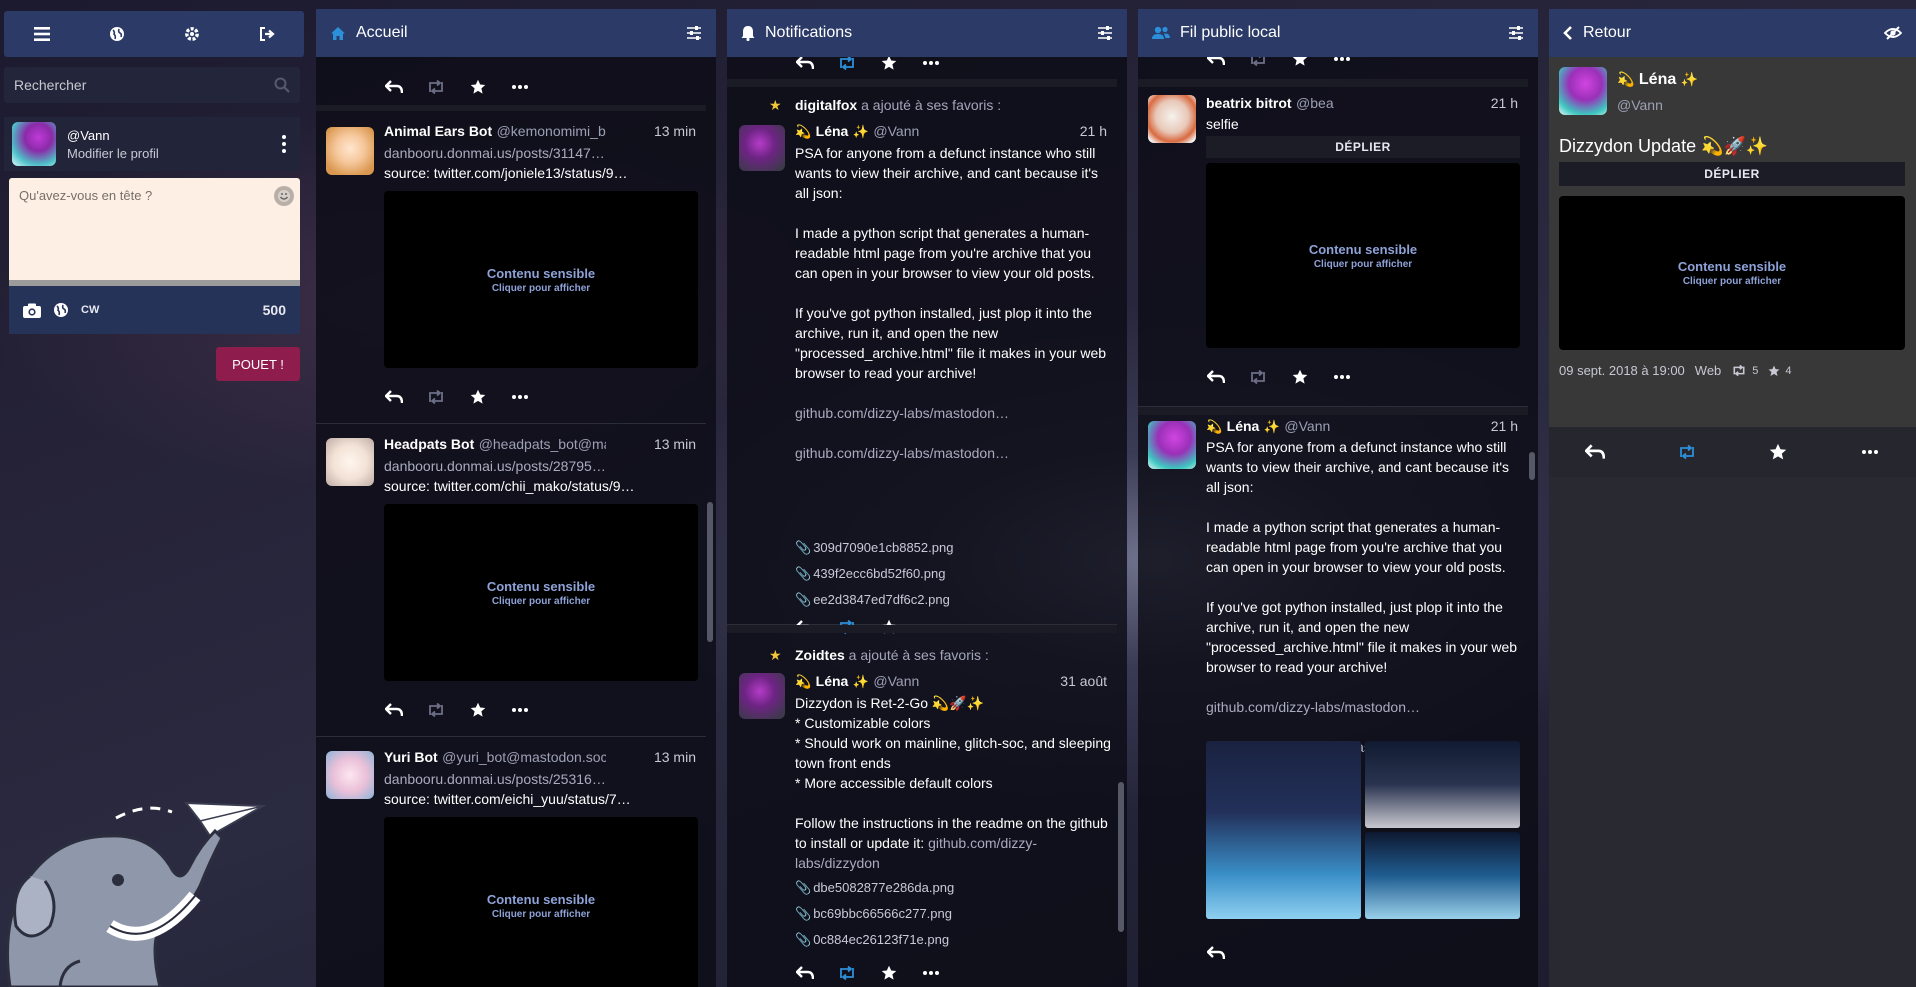 The width and height of the screenshot is (1916, 987). What do you see at coordinates (192, 34) in the screenshot?
I see `gear-icon` at bounding box center [192, 34].